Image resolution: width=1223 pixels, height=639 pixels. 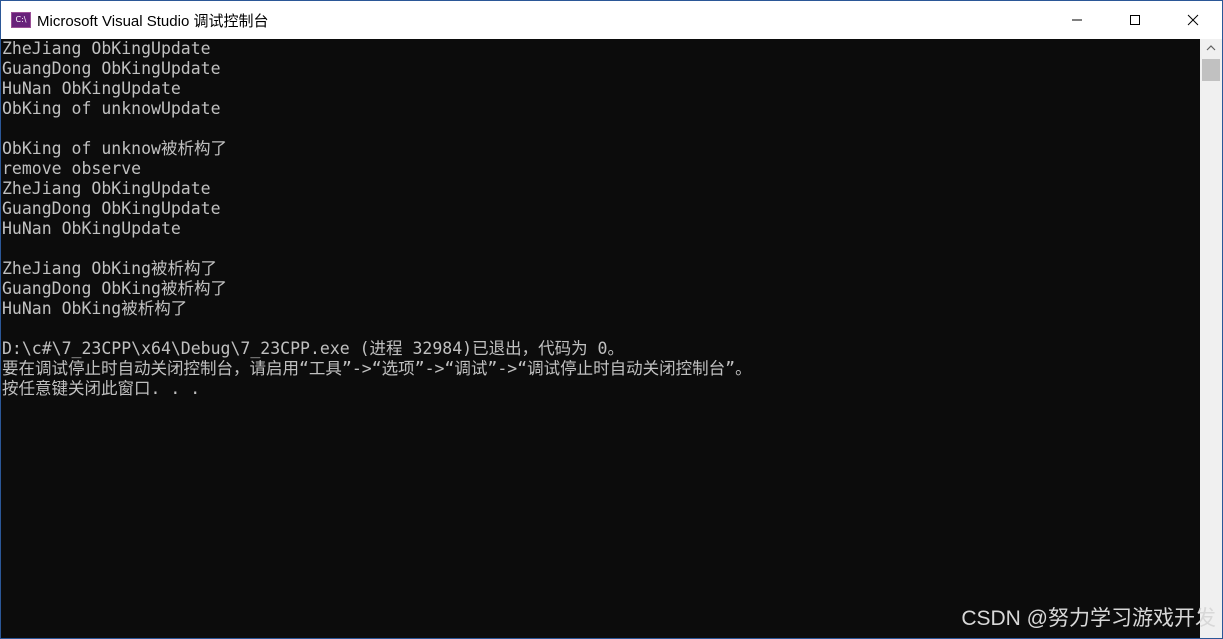 What do you see at coordinates (95, 308) in the screenshot?
I see `console-line: HuNan ObKing被析构了` at bounding box center [95, 308].